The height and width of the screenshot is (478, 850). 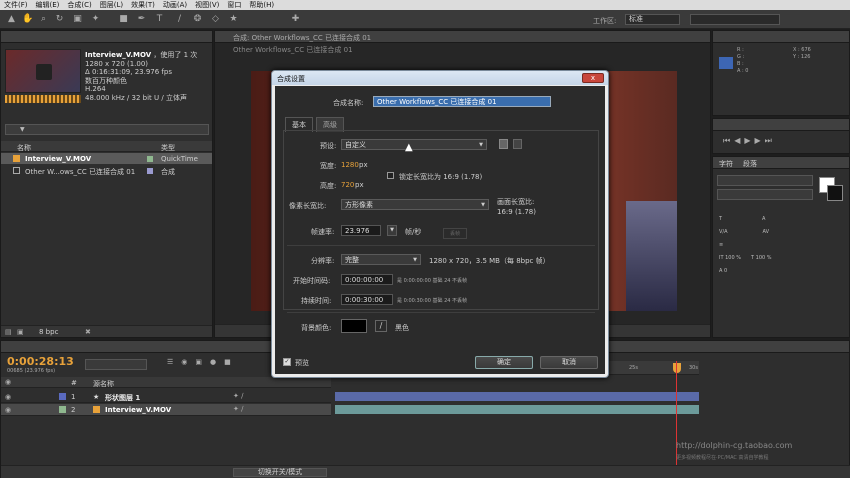 What do you see at coordinates (16, 5) in the screenshot?
I see `menu-file: 文件(F)` at bounding box center [16, 5].